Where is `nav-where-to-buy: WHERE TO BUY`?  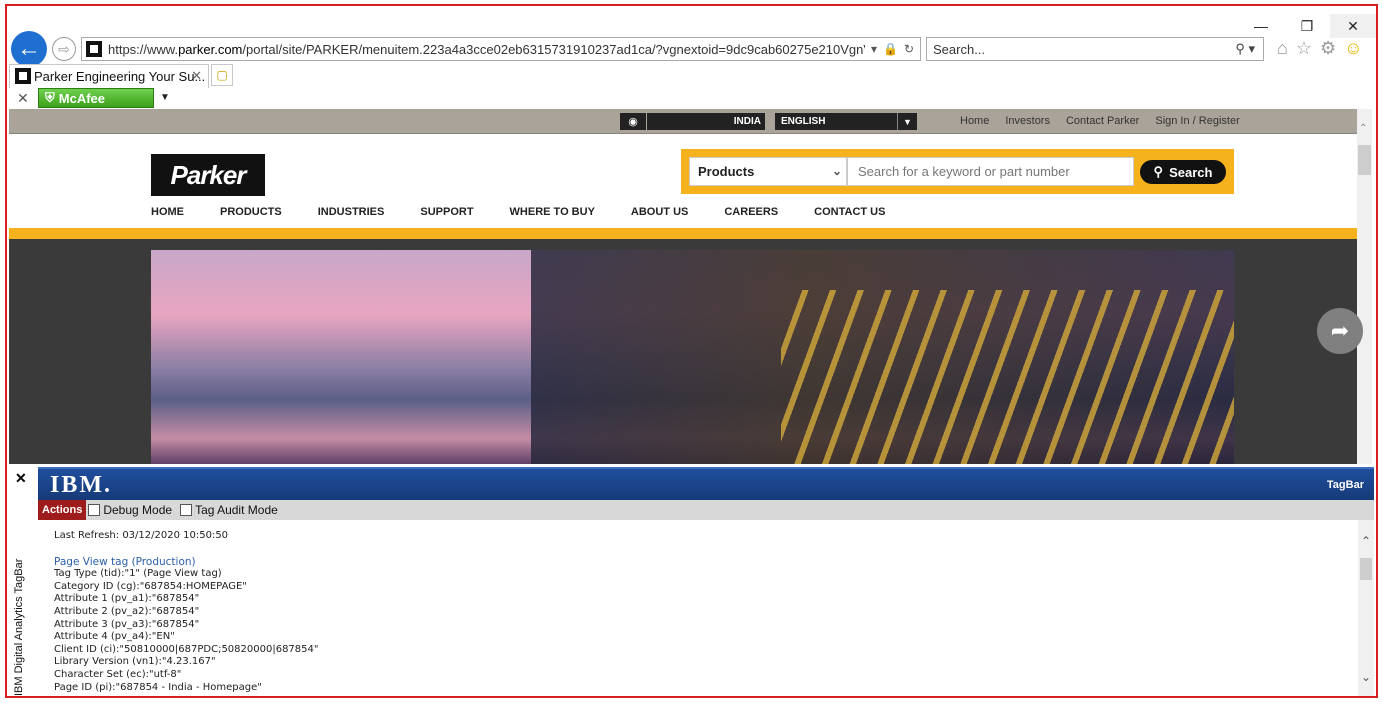 nav-where-to-buy: WHERE TO BUY is located at coordinates (552, 212).